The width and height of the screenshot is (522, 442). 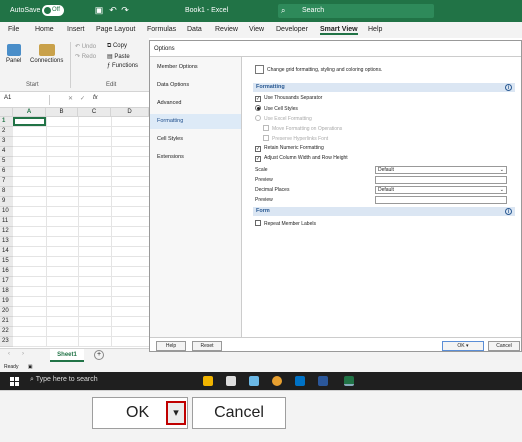 What do you see at coordinates (117, 46) in the screenshot?
I see `copy-button: ⧉ Copy` at bounding box center [117, 46].